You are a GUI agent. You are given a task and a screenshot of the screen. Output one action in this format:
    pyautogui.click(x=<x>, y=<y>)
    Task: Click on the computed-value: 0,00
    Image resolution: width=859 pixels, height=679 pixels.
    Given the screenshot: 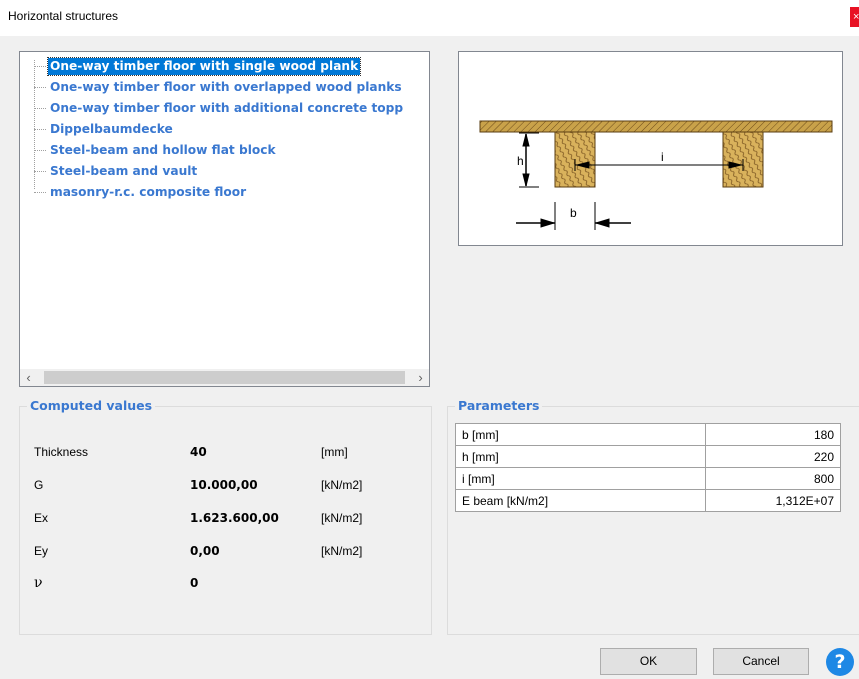 What is the action you would take?
    pyautogui.click(x=205, y=551)
    